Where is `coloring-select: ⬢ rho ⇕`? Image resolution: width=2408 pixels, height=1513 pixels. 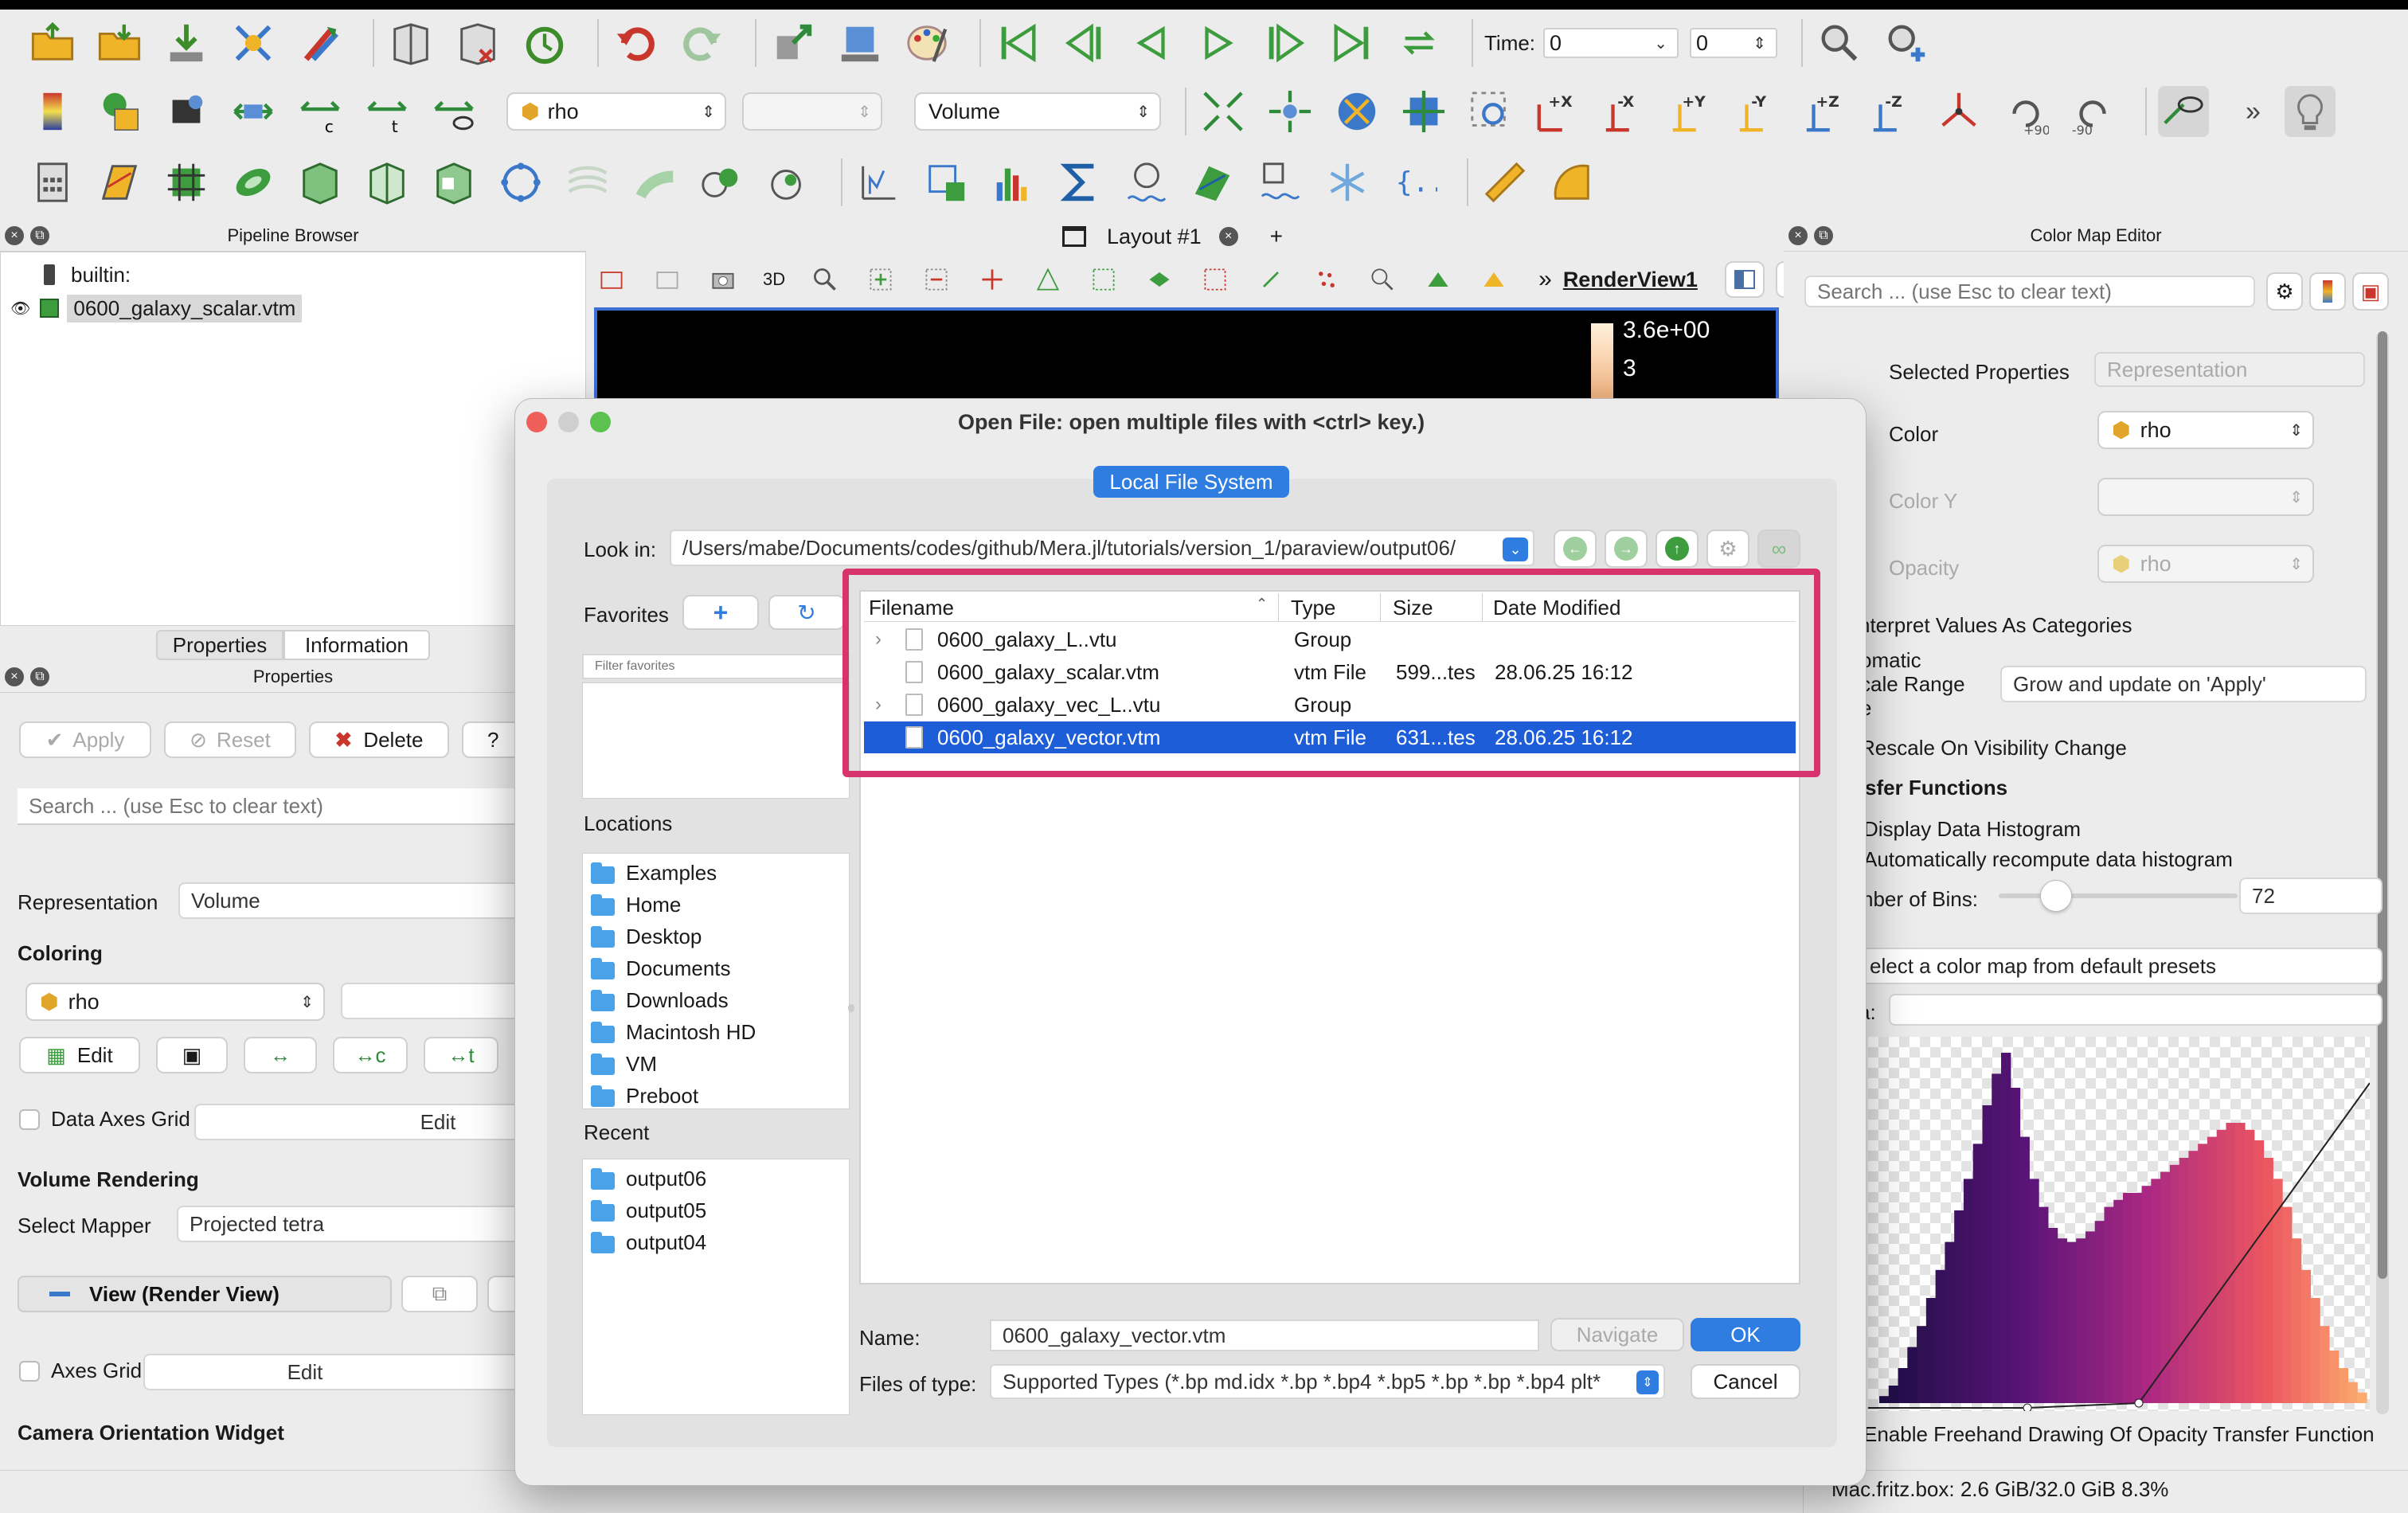 coloring-select: ⬢ rho ⇕ is located at coordinates (175, 1002).